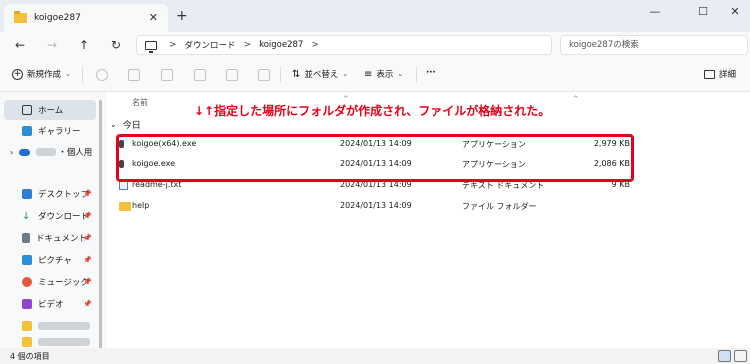  I want to click on chevron-right-icon: ›, so click(11, 152).